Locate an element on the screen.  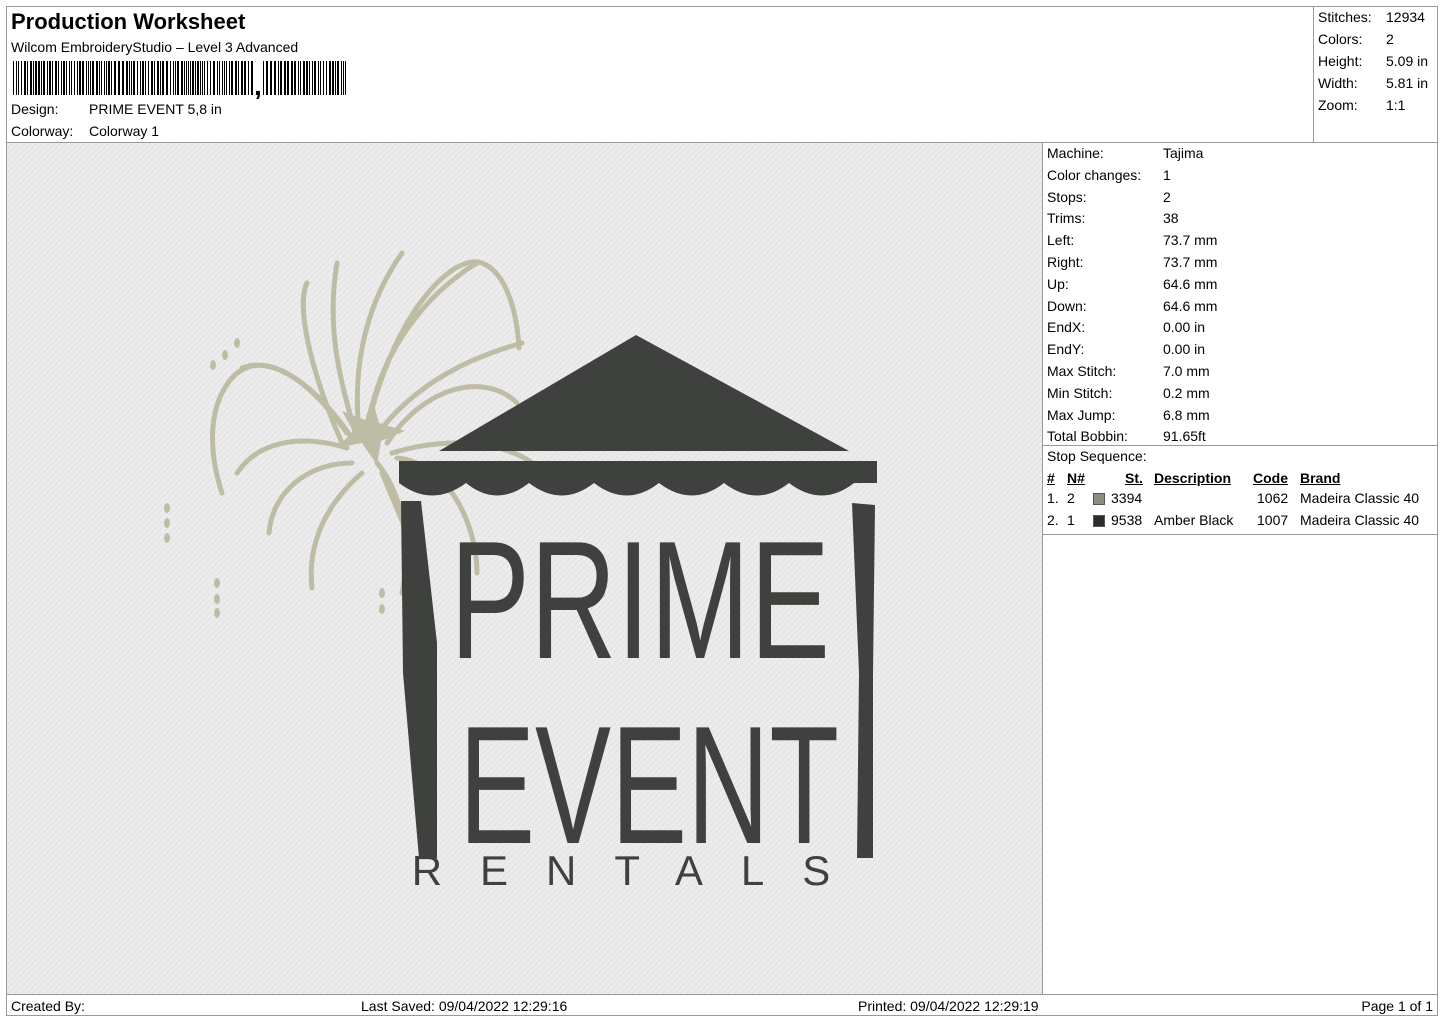
lettering-prime: PRIME is located at coordinates (640, 600).